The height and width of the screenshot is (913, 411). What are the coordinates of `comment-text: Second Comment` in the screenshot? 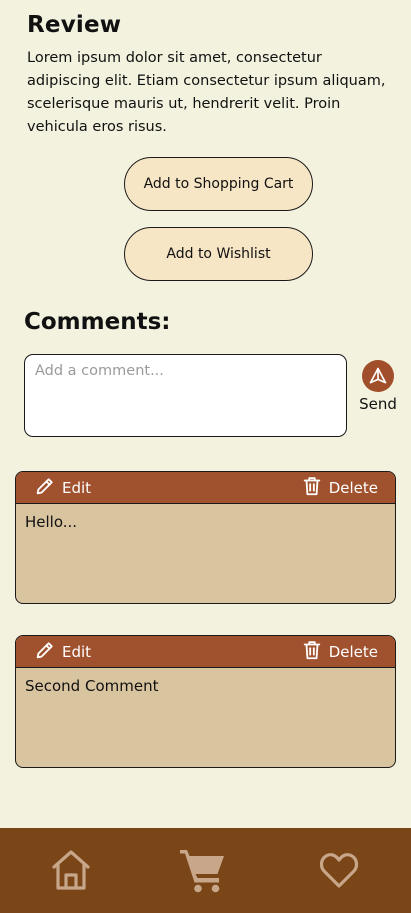 It's located at (92, 686).